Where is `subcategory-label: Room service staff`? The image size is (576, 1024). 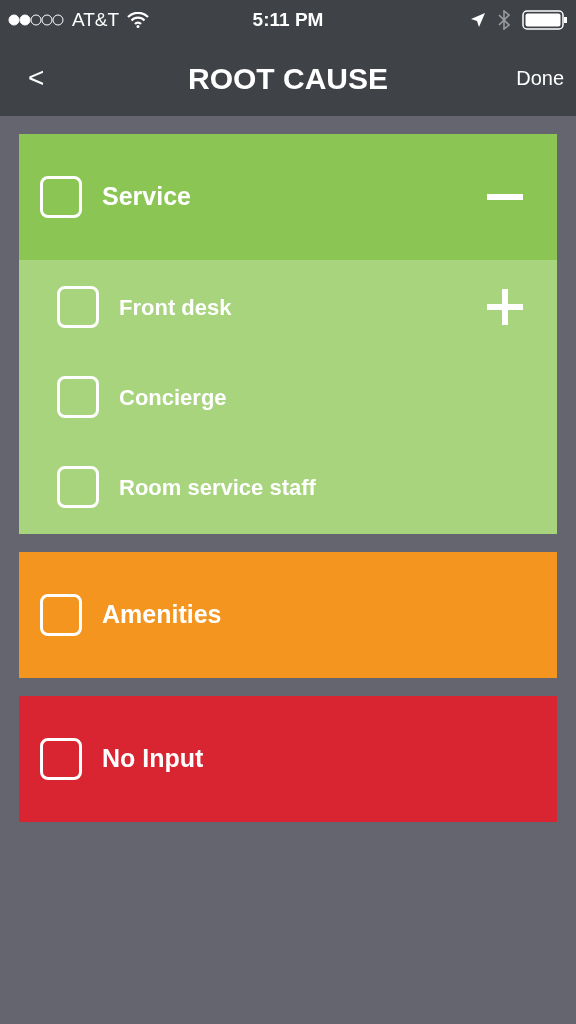 subcategory-label: Room service staff is located at coordinates (218, 487).